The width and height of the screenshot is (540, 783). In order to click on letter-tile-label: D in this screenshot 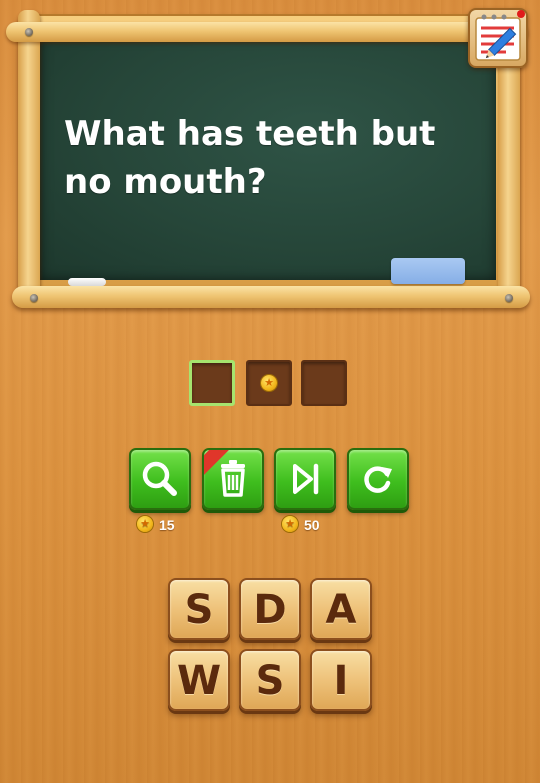, I will do `click(270, 610)`.